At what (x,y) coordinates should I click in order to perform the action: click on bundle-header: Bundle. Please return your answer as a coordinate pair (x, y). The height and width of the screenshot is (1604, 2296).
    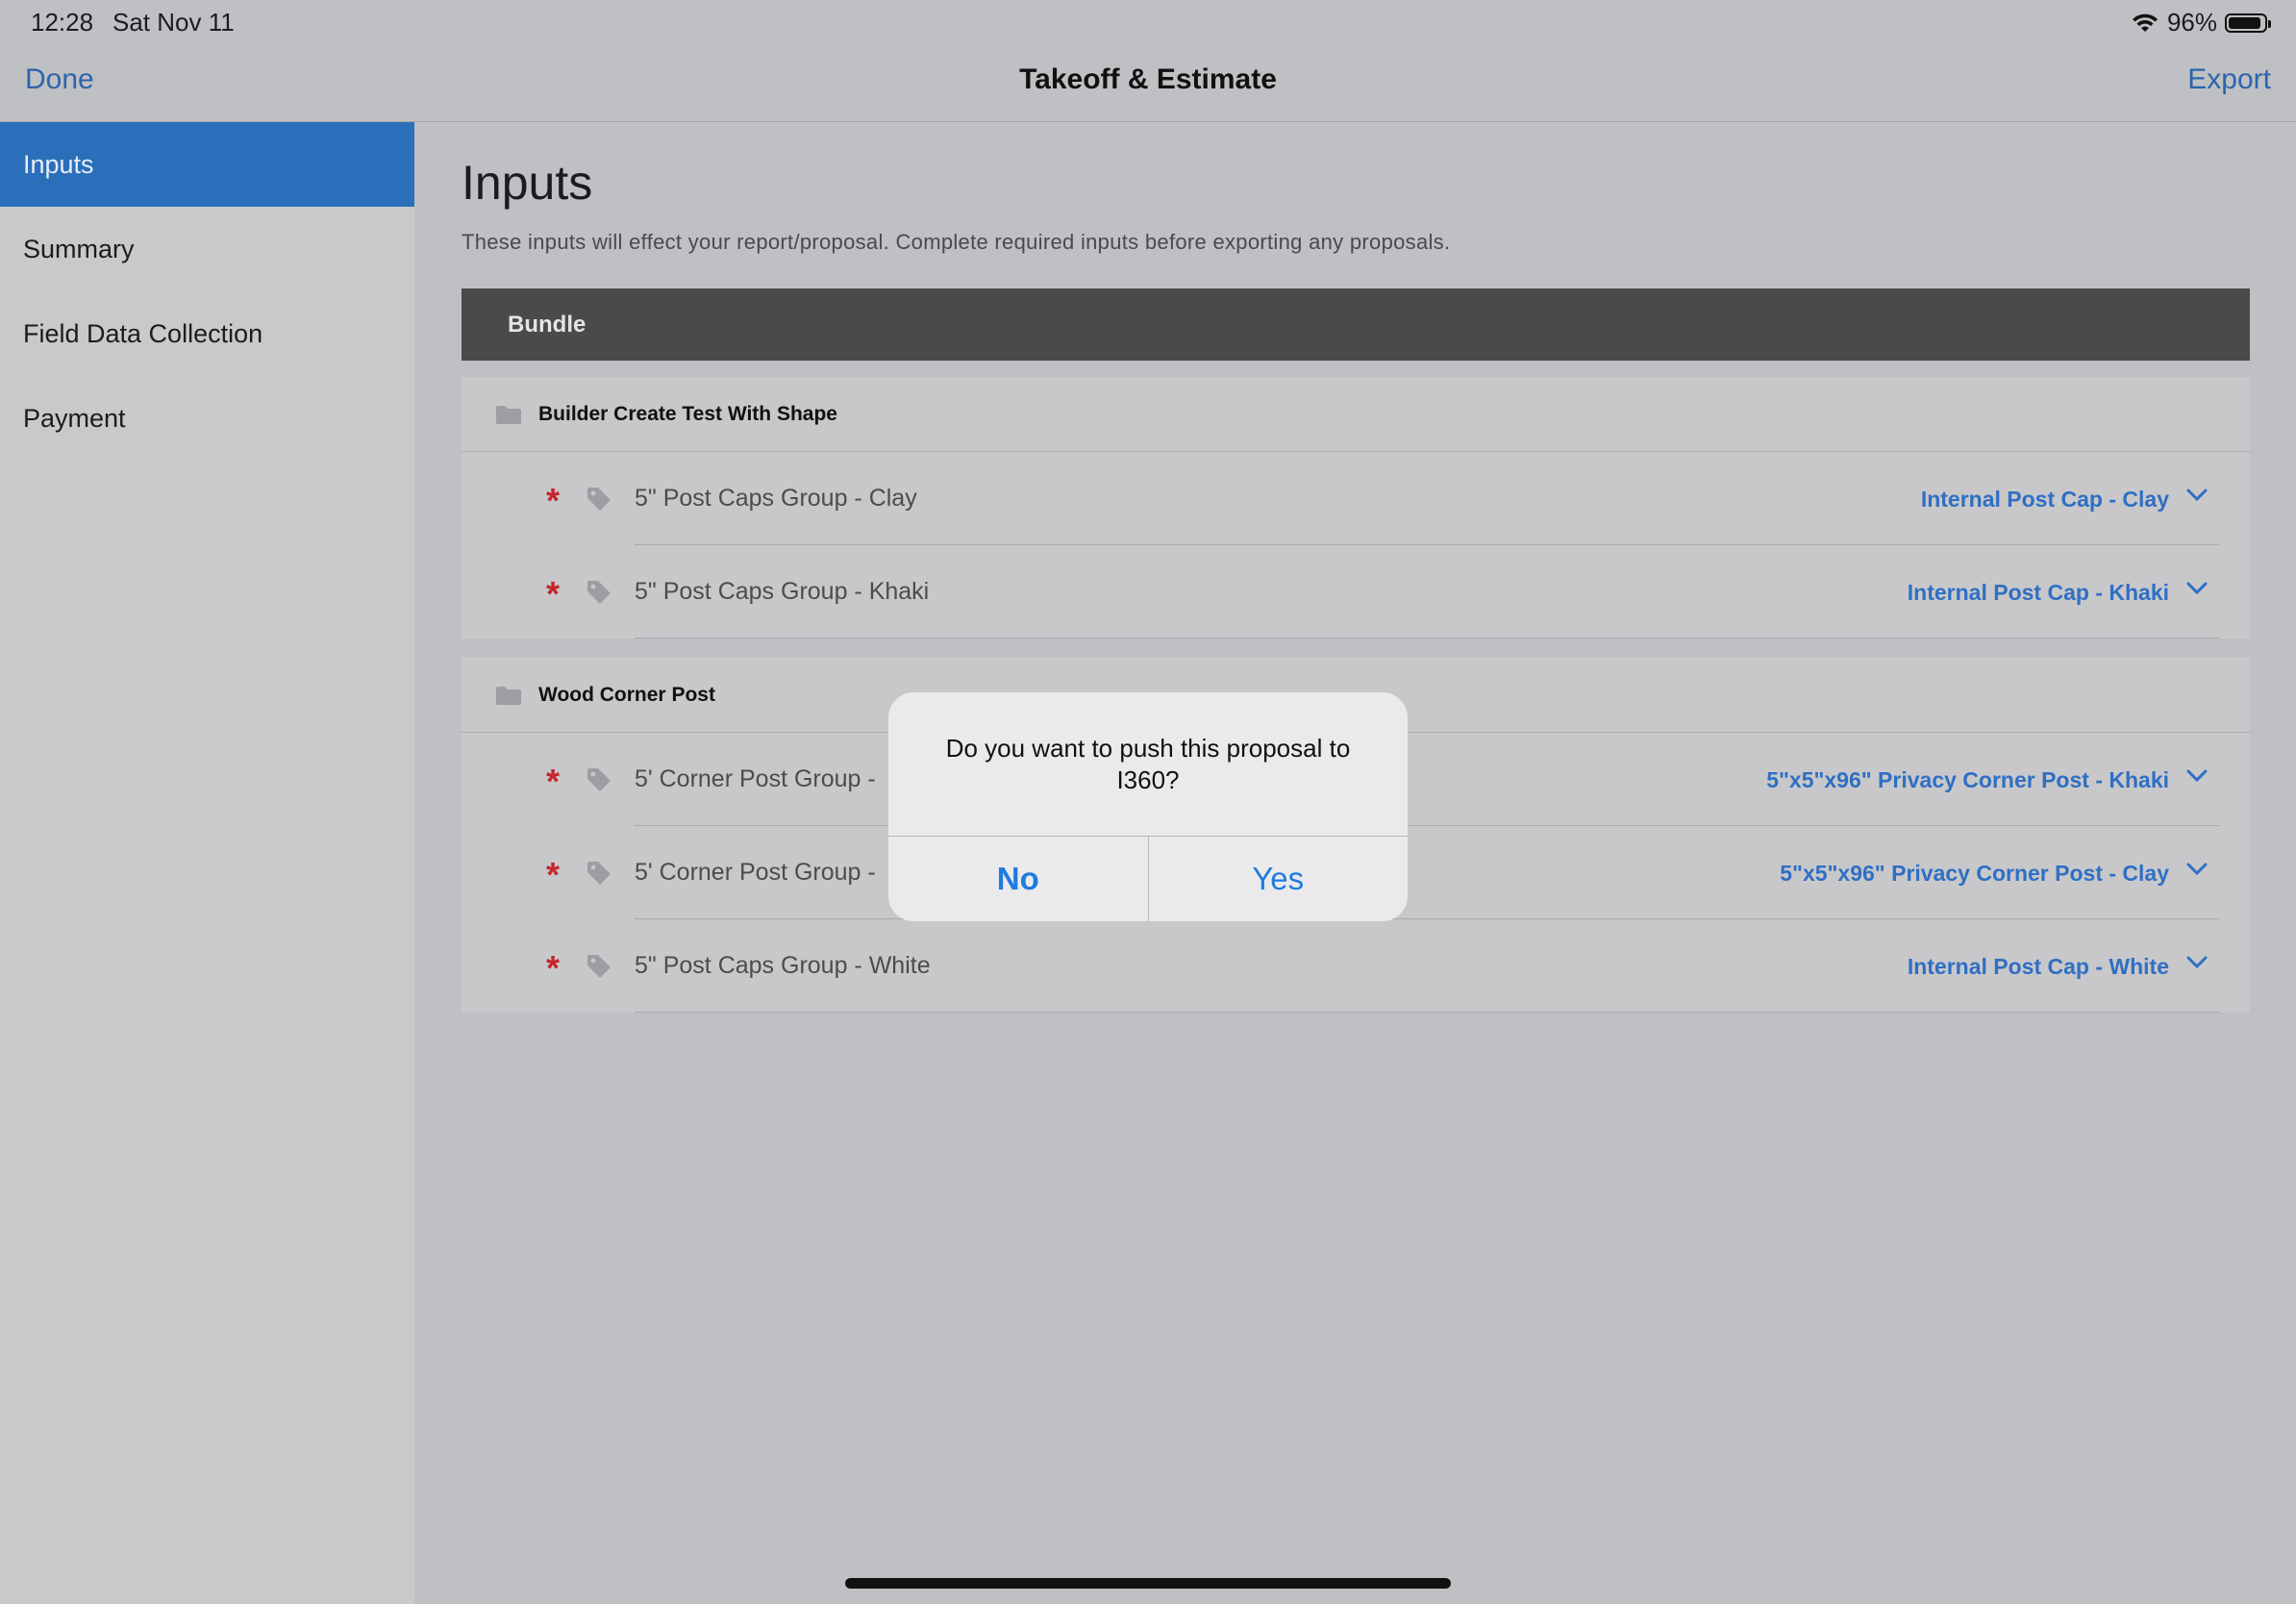
    Looking at the image, I should click on (1356, 324).